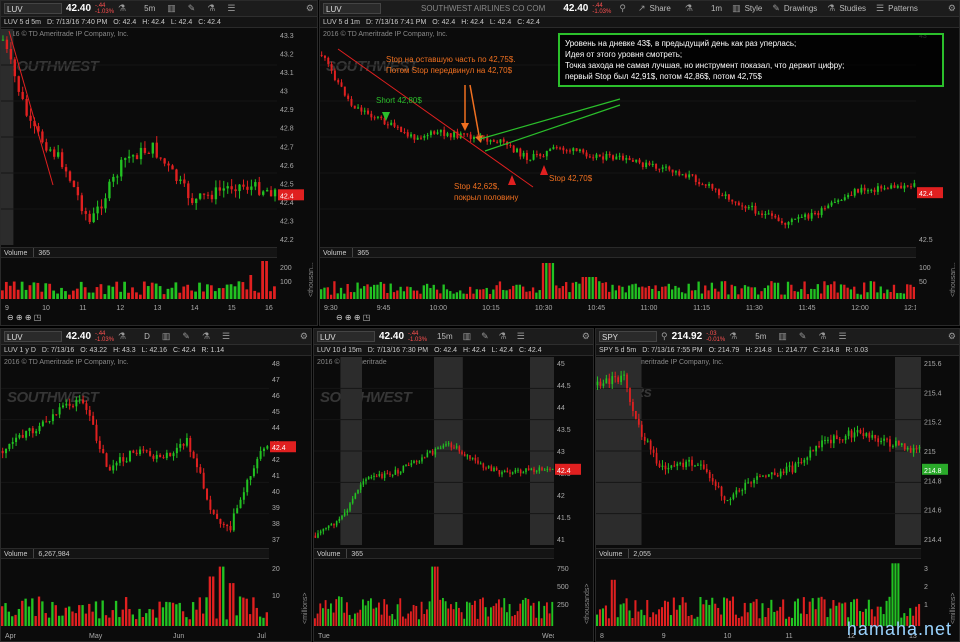 The width and height of the screenshot is (960, 642). What do you see at coordinates (860, 308) in the screenshot?
I see `time-tick-label: 12:00` at bounding box center [860, 308].